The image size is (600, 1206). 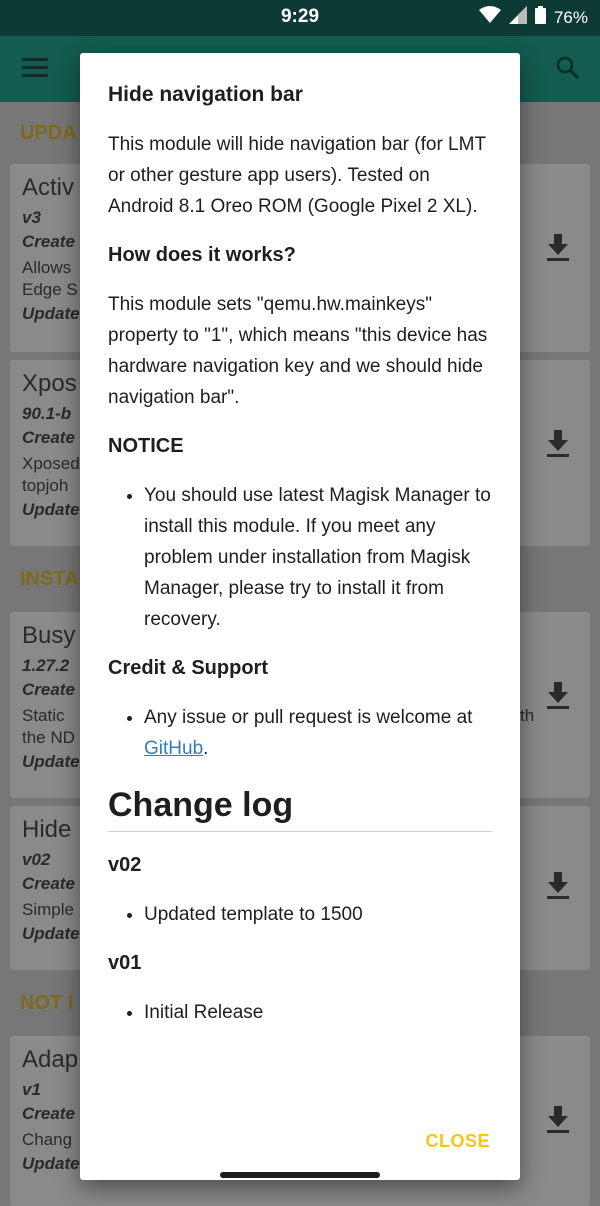 I want to click on notice-heading: NOTICE, so click(x=146, y=446).